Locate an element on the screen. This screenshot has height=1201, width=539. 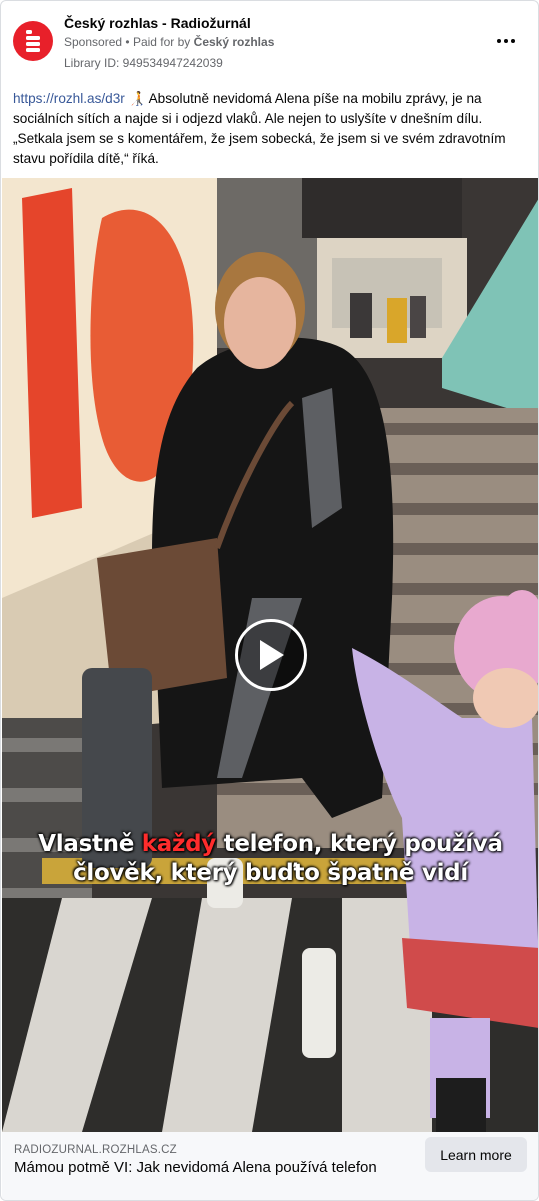
sponsor-name: Český rozhlas is located at coordinates (234, 42).